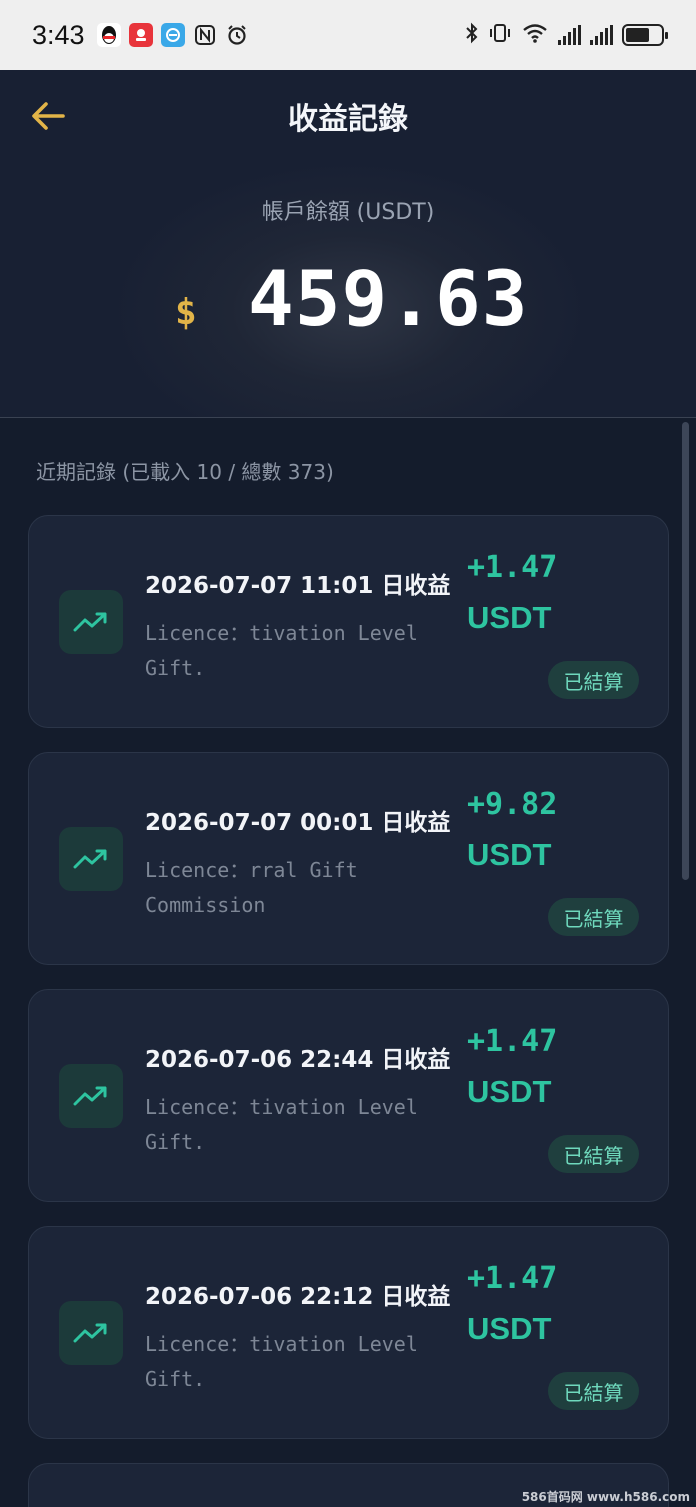 This screenshot has height=1507, width=696. Describe the element at coordinates (298, 1060) in the screenshot. I see `record-title: 2026-07-06 22:44 日收益` at that location.